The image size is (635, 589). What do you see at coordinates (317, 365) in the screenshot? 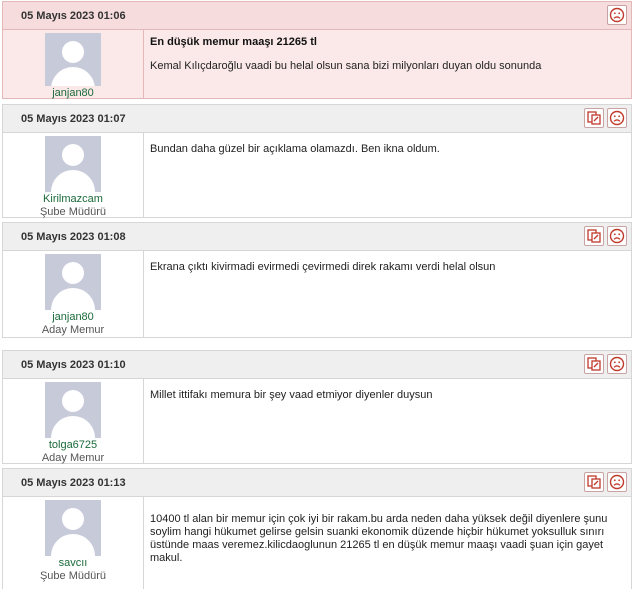
I see `post-header: 05 Mayıs 2023 01:10` at bounding box center [317, 365].